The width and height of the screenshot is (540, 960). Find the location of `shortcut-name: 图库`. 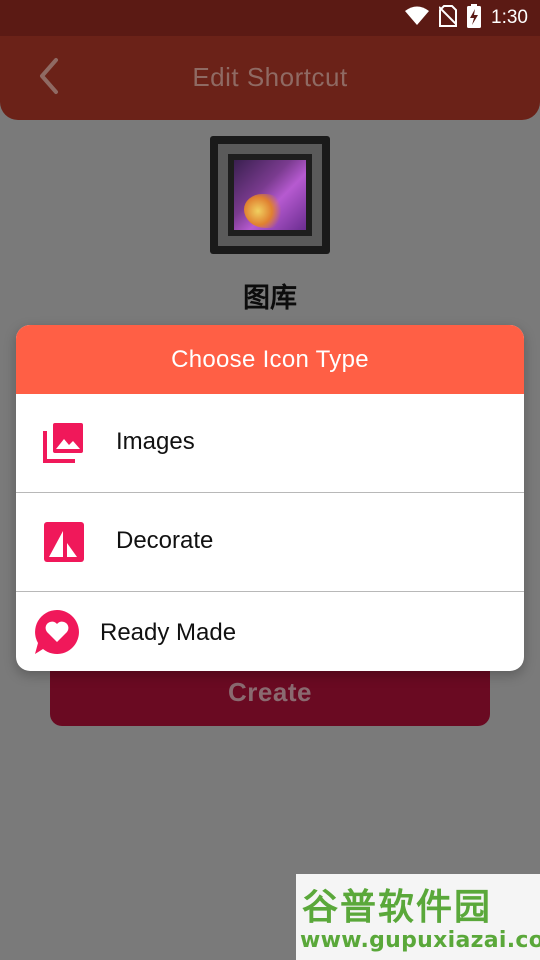

shortcut-name: 图库 is located at coordinates (270, 298).